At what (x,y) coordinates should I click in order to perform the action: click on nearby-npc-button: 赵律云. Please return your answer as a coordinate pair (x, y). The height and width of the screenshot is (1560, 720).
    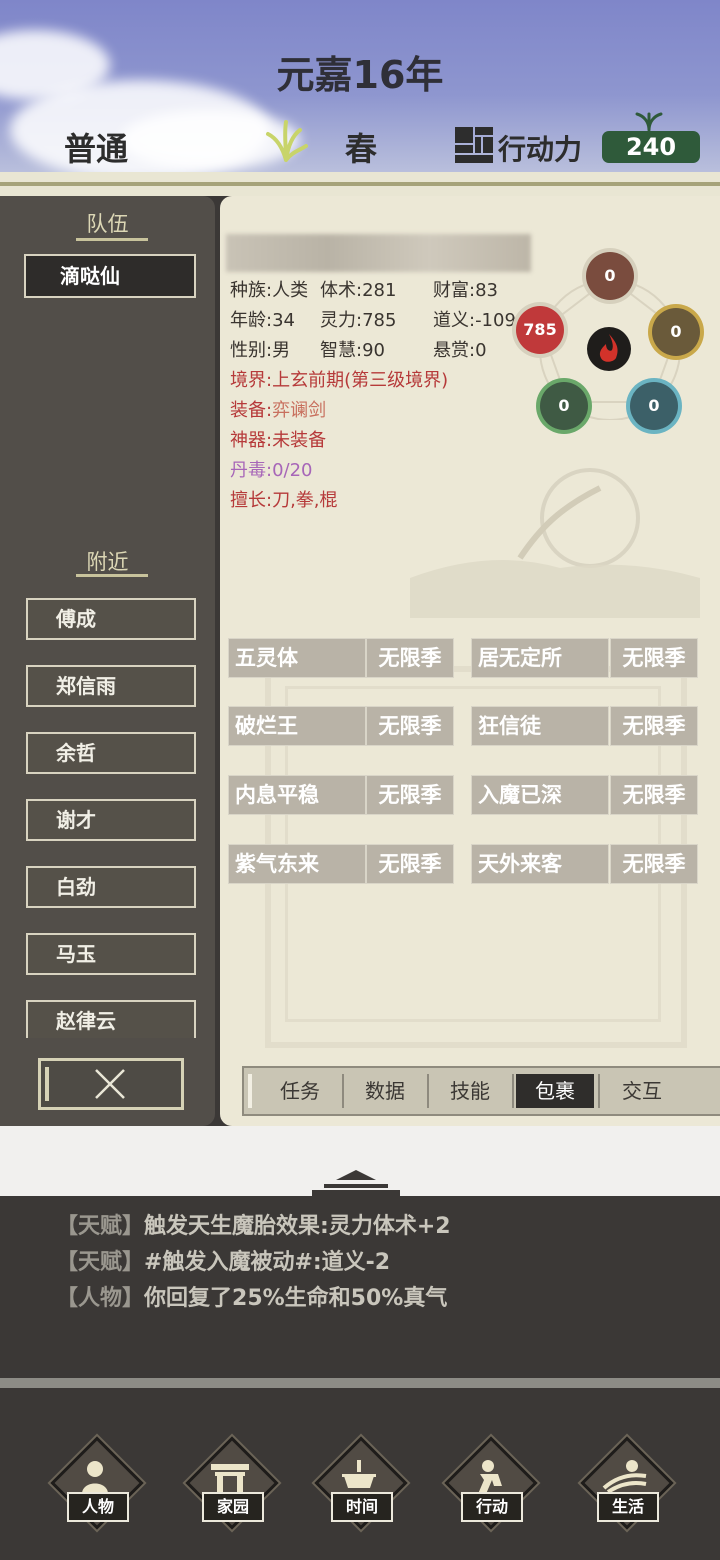
    Looking at the image, I should click on (111, 1019).